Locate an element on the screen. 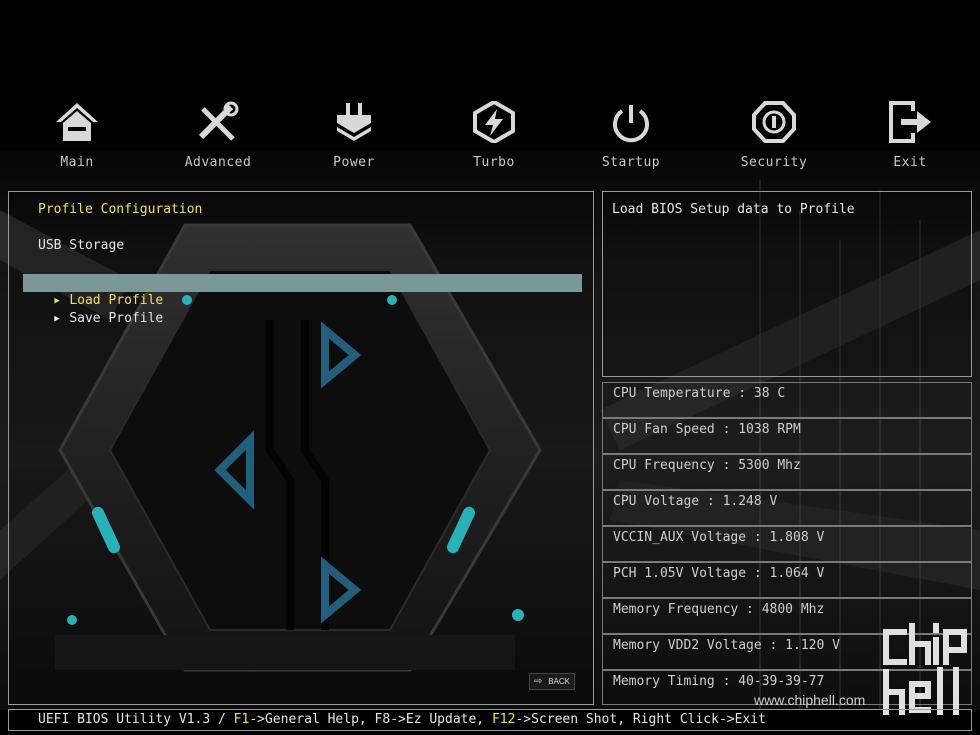 This screenshot has height=735, width=980. tab-security: Security is located at coordinates (774, 135).